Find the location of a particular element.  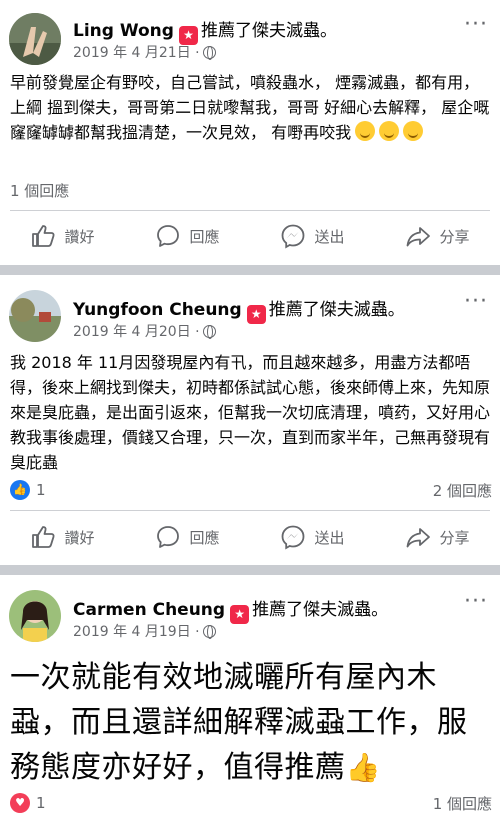

post-meta: 2019 年 4 月20日 · is located at coordinates (144, 331).